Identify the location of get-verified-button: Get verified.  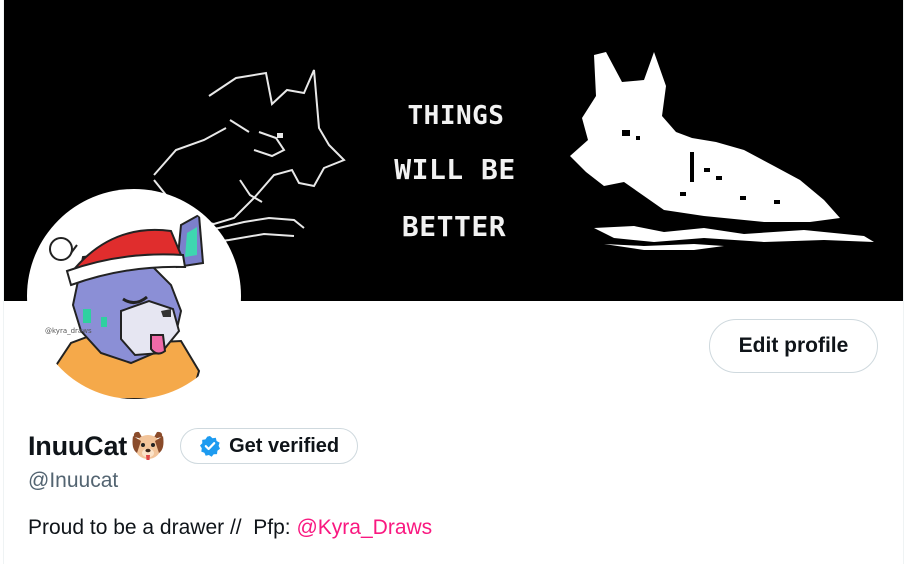
(269, 446).